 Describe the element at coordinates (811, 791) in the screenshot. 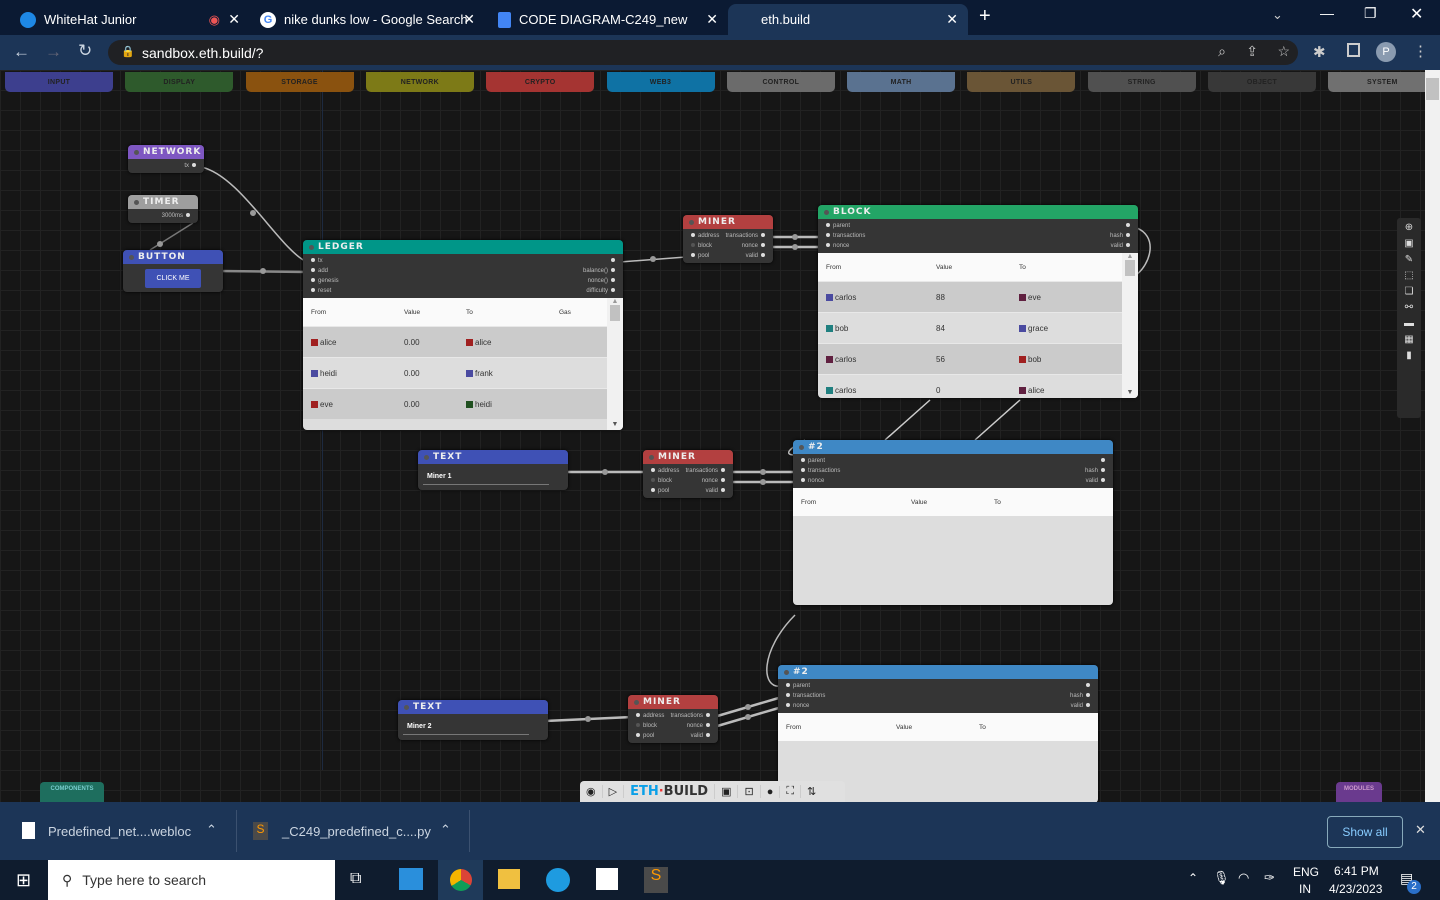

I see `sort-icon: ⇅` at that location.